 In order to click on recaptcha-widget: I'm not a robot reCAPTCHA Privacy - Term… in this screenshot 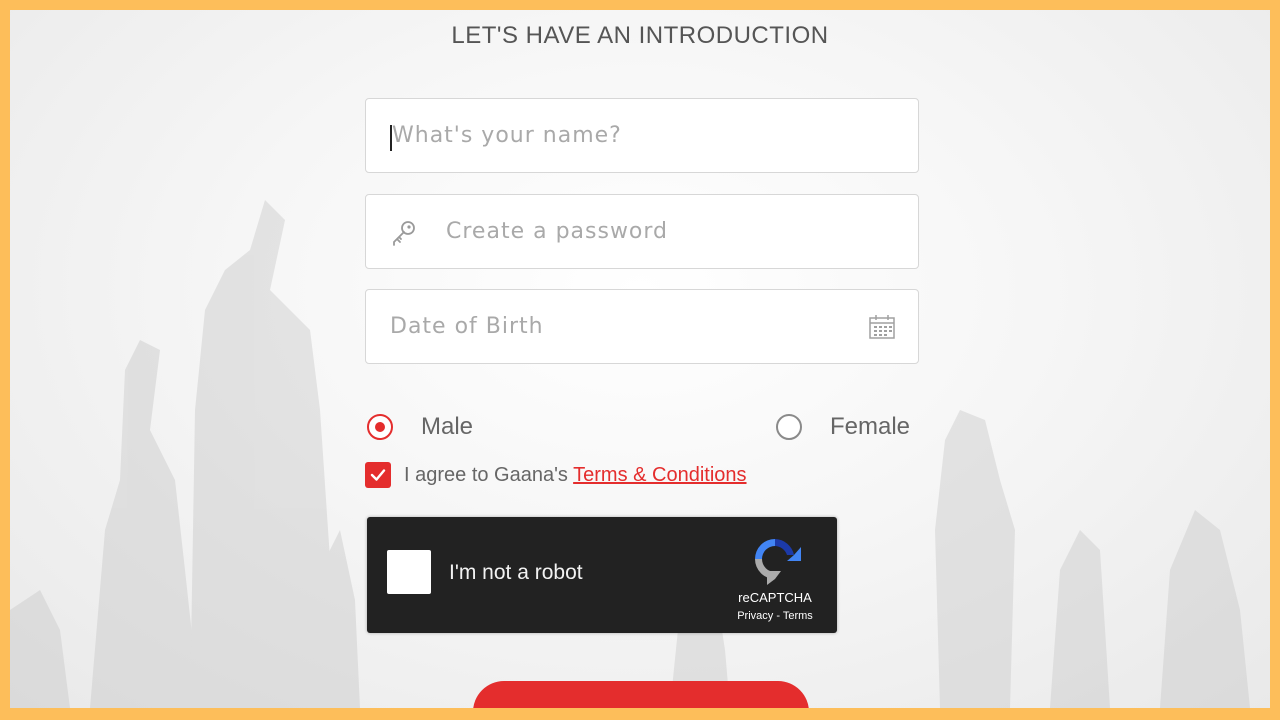, I will do `click(602, 575)`.